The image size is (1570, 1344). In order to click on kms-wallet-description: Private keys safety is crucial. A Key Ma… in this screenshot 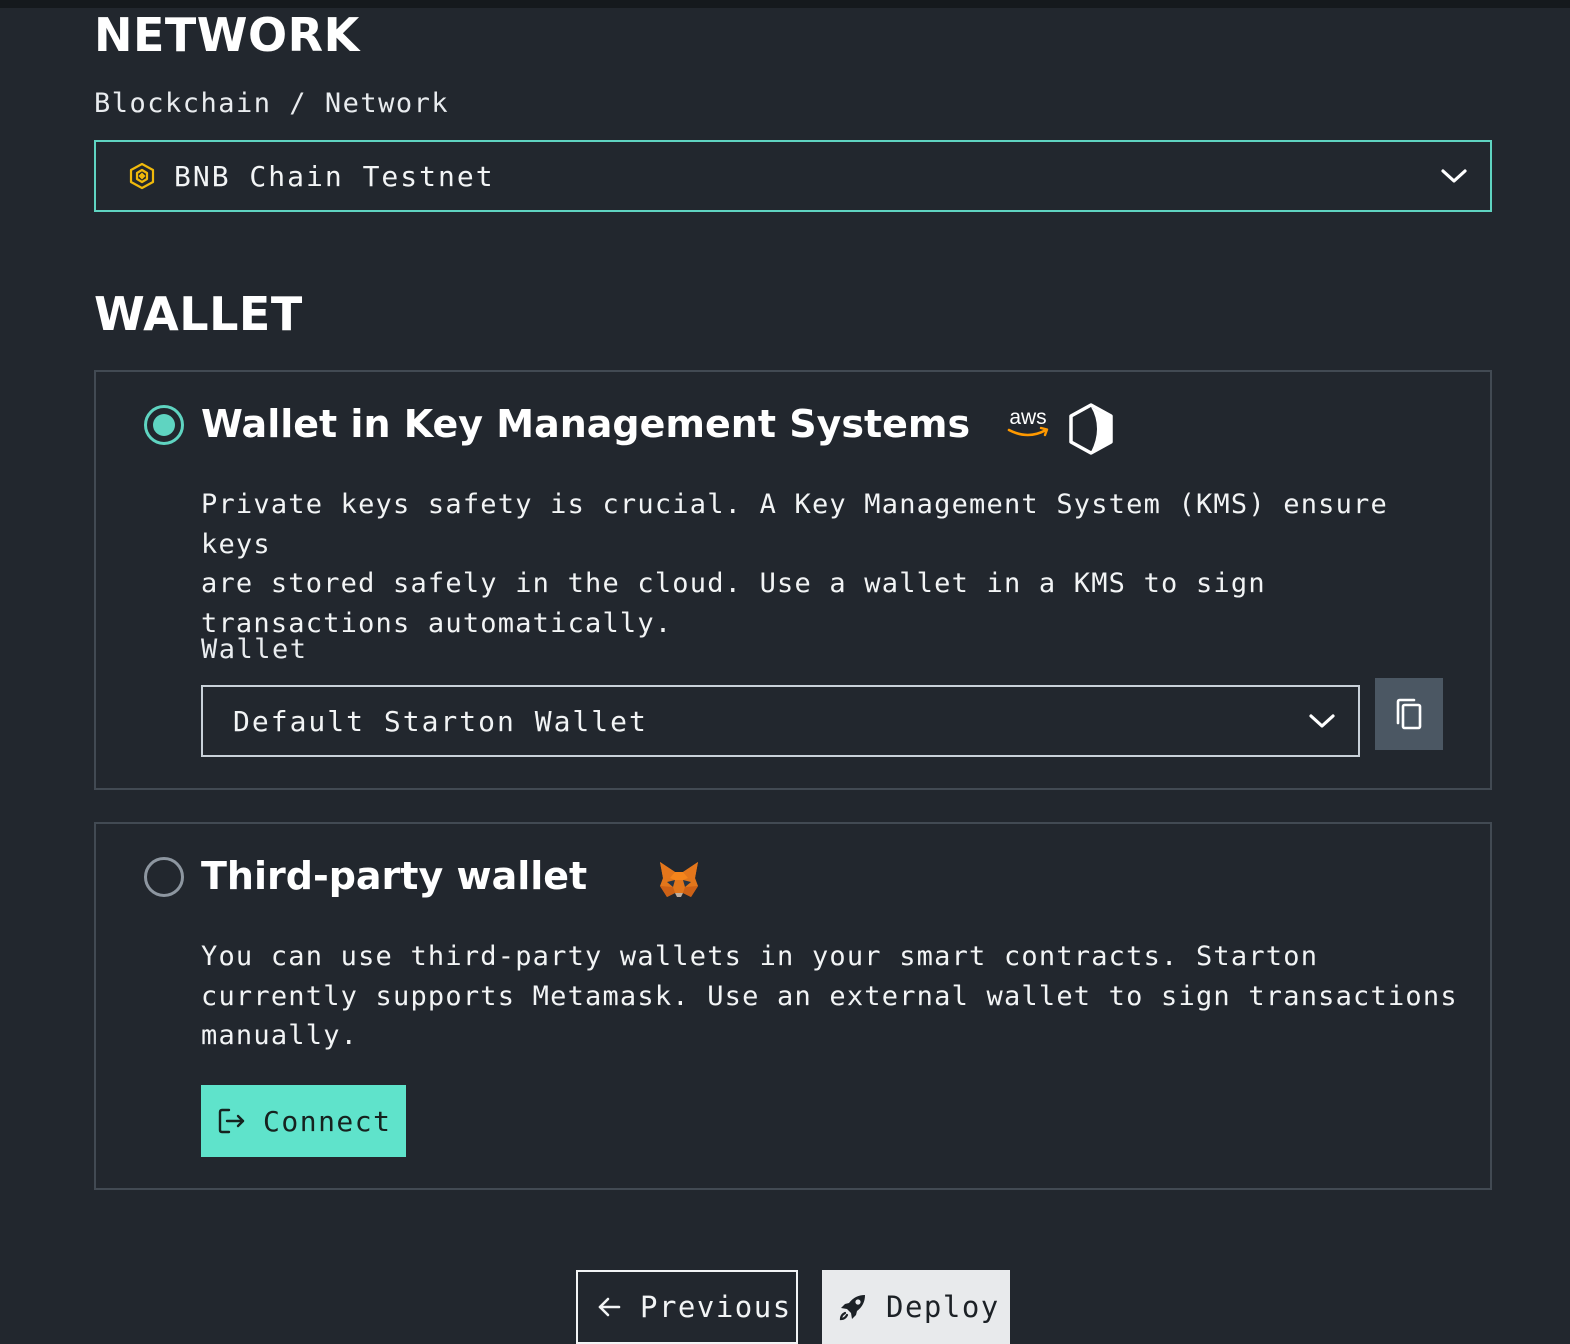, I will do `click(794, 564)`.